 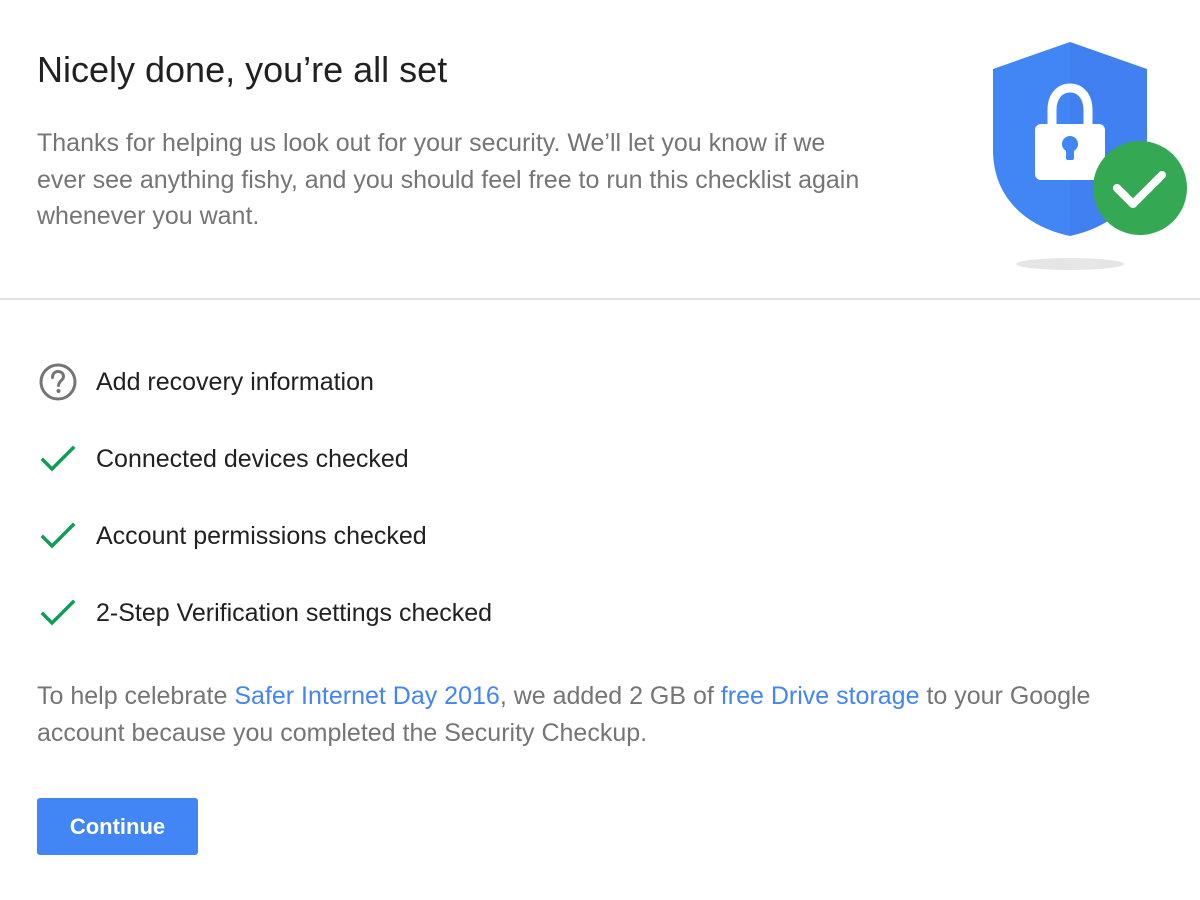 What do you see at coordinates (1140, 188) in the screenshot?
I see `check-badge-icon` at bounding box center [1140, 188].